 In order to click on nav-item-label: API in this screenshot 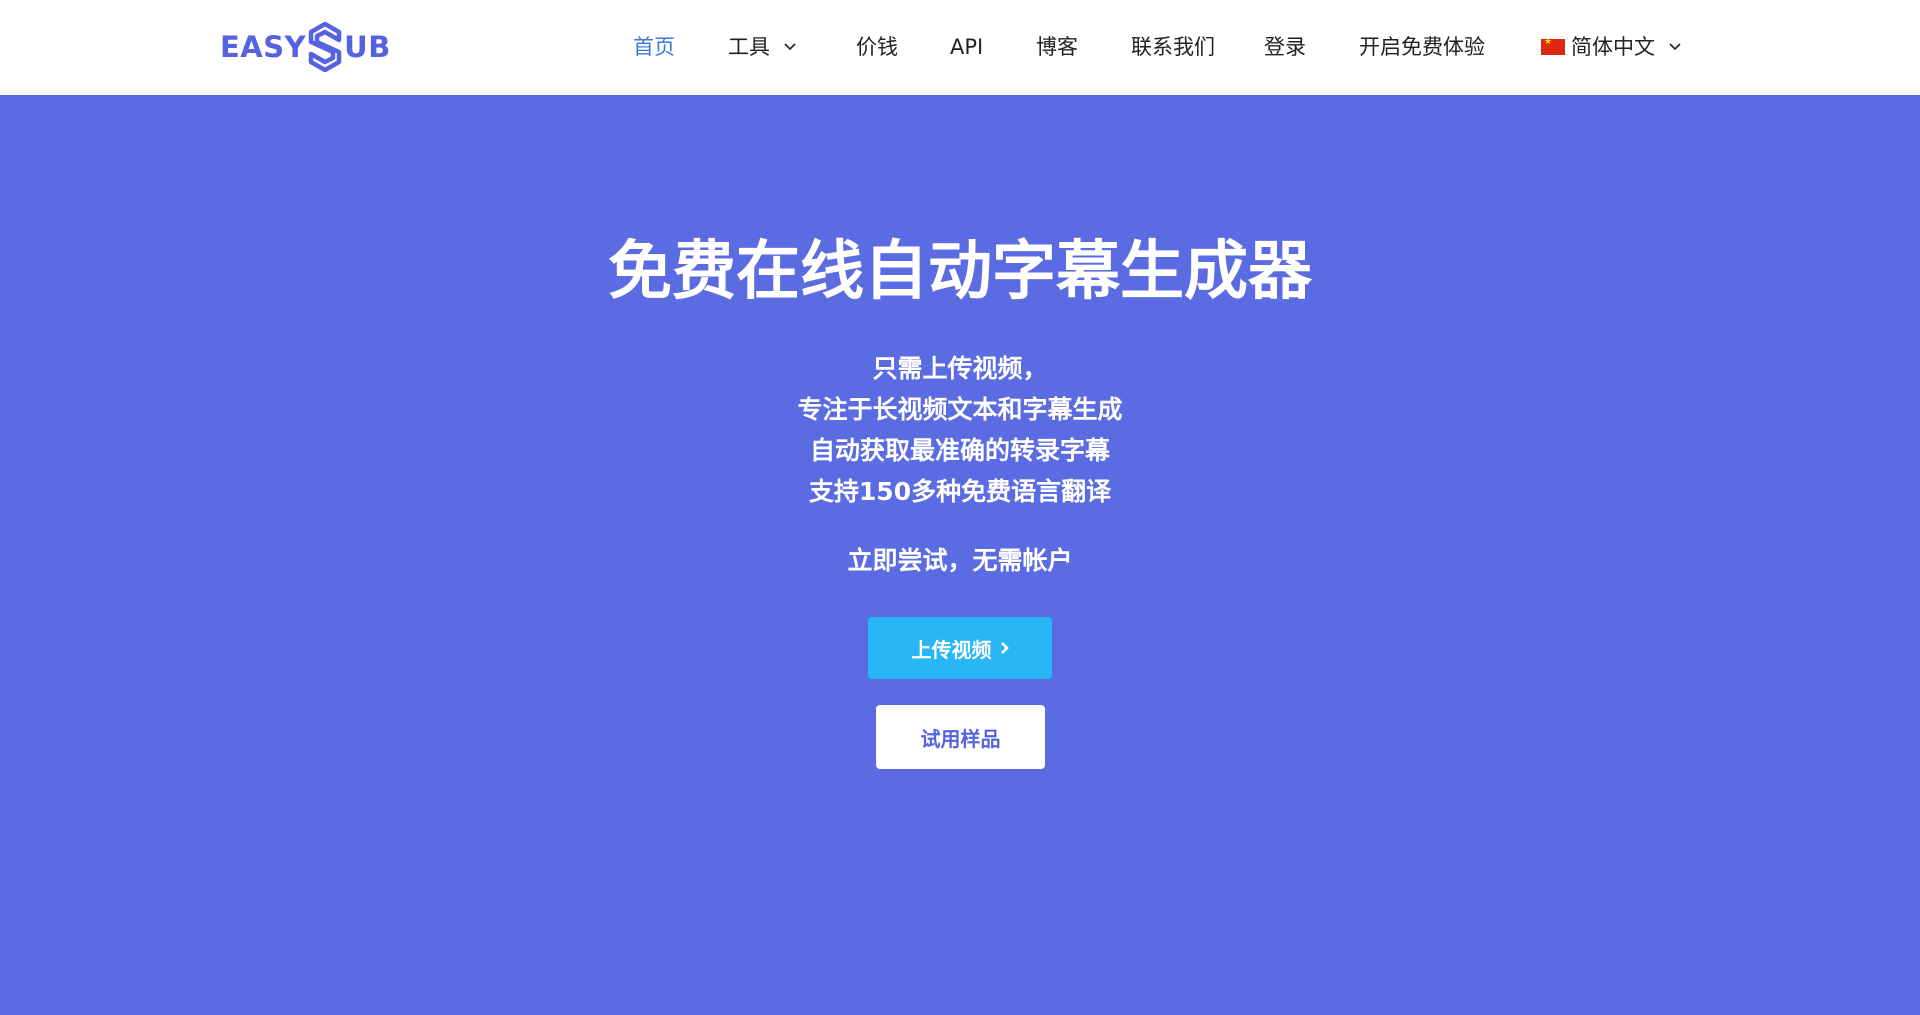, I will do `click(967, 47)`.